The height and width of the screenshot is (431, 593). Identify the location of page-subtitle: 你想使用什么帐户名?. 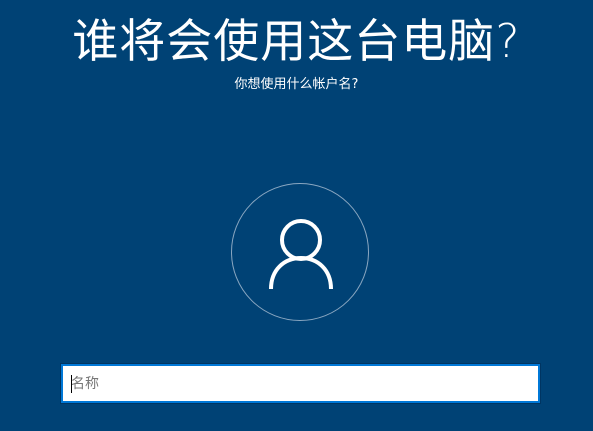
(296, 84).